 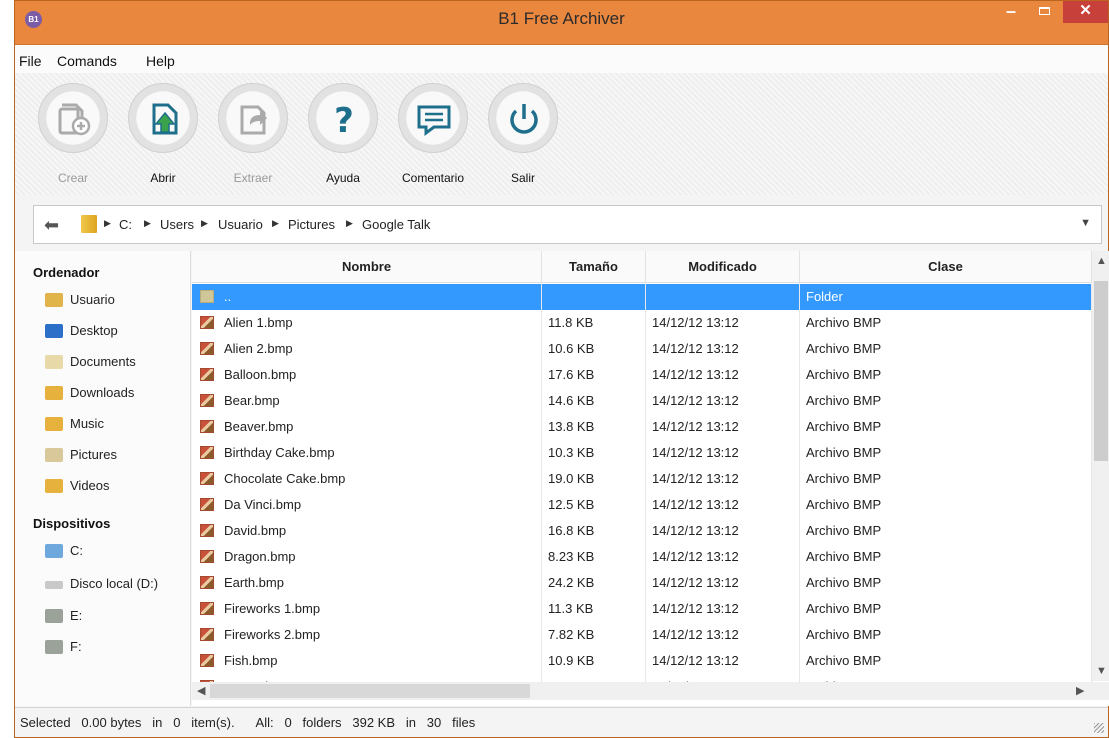 I want to click on crumb-usuario: Usuario, so click(x=240, y=224).